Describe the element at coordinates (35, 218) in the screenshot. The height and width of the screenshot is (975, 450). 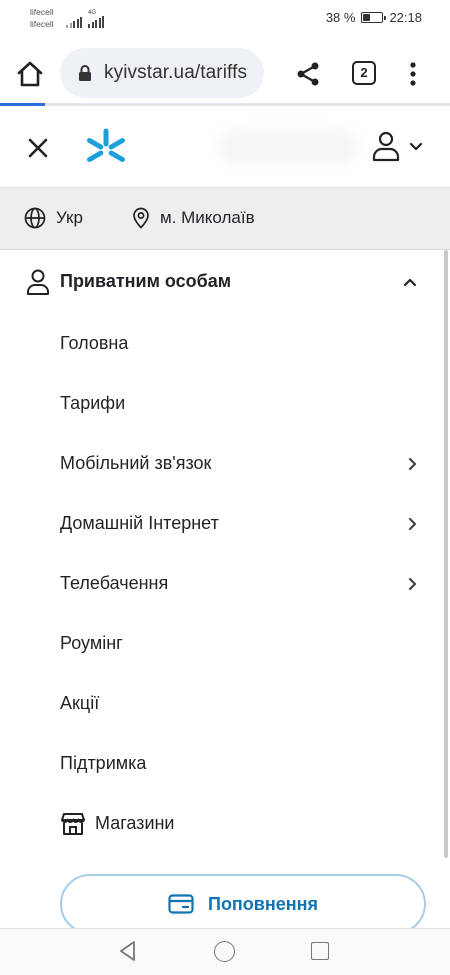
I see `globe-icon` at that location.